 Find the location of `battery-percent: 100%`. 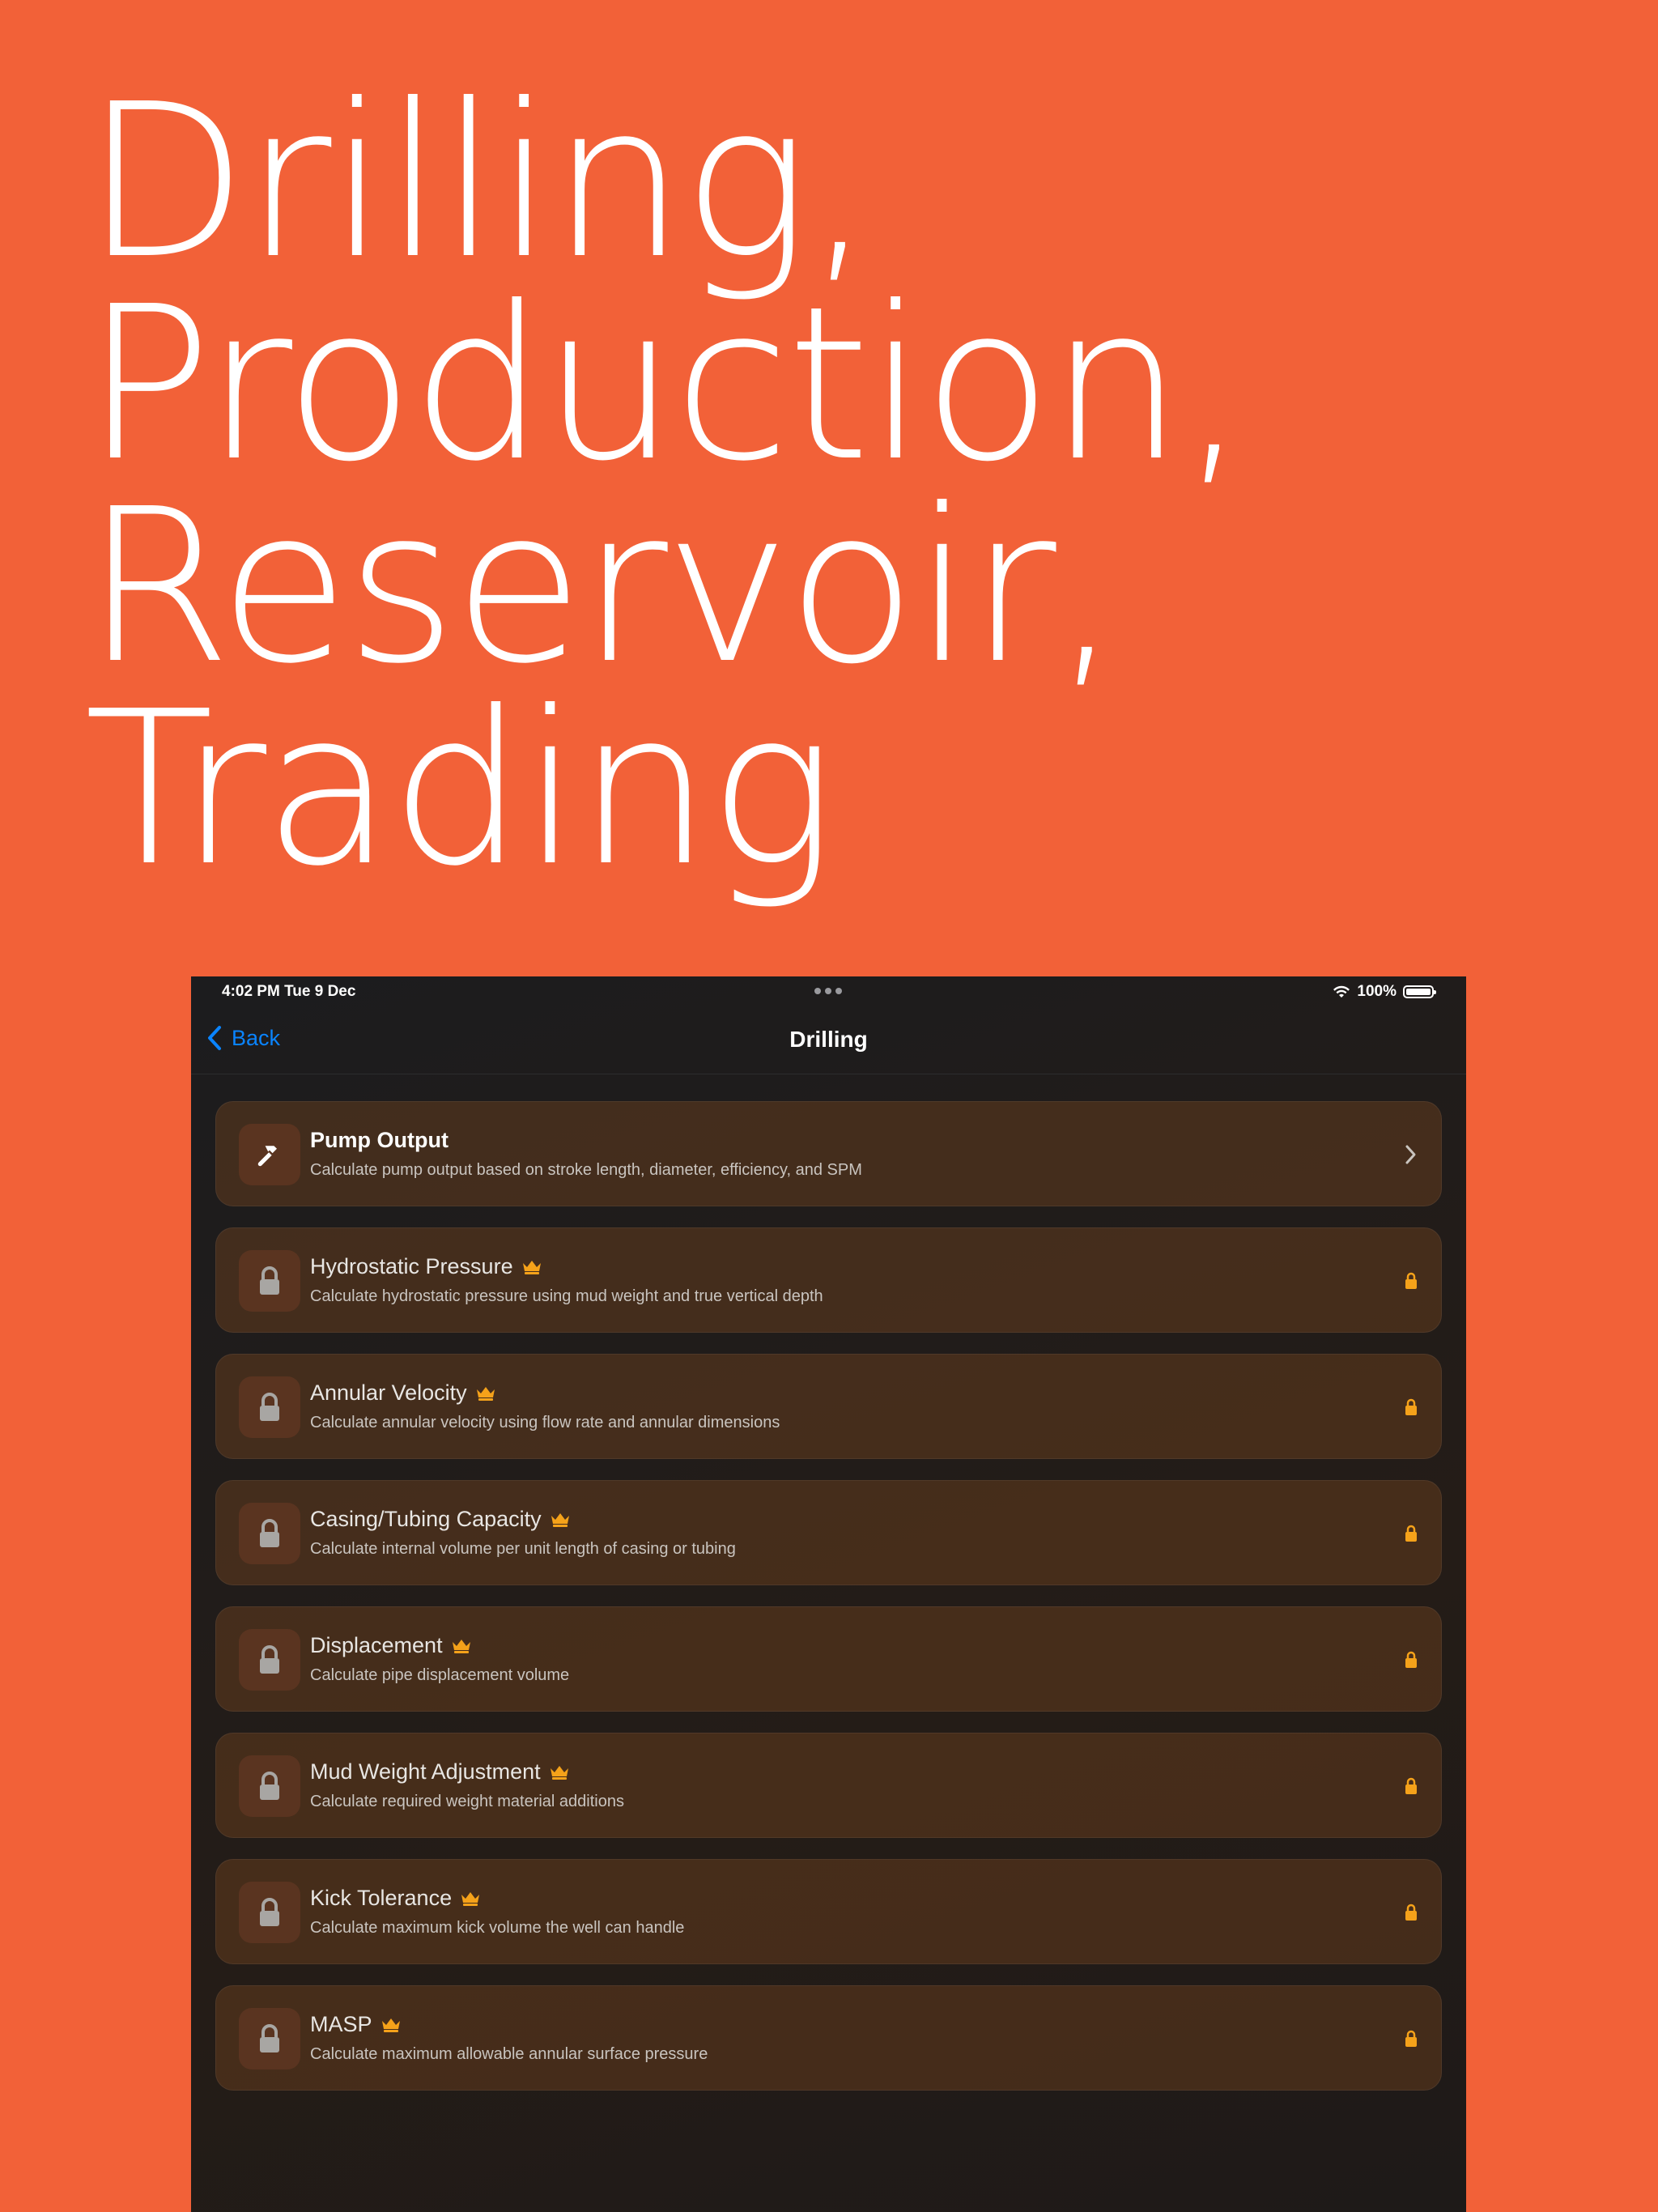

battery-percent: 100% is located at coordinates (1377, 992).